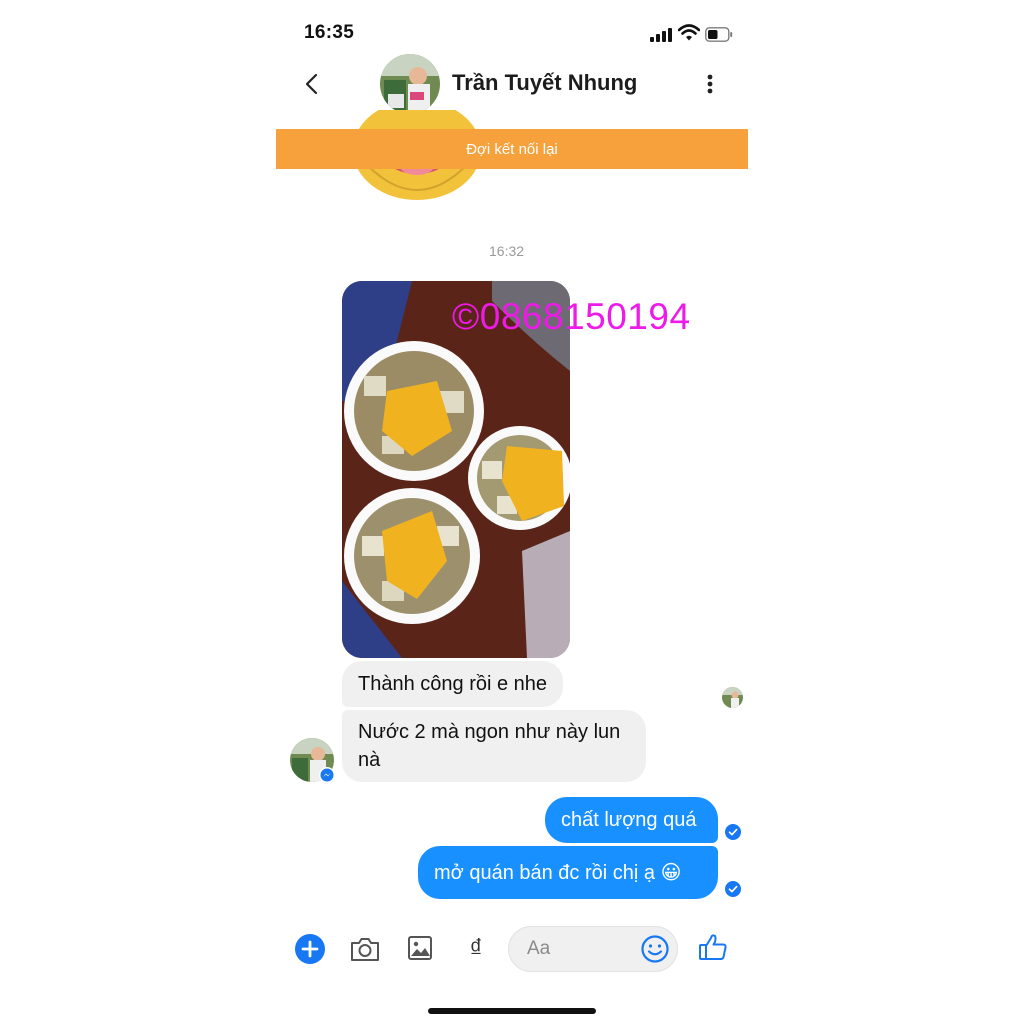 The height and width of the screenshot is (1024, 1024). Describe the element at coordinates (631, 820) in the screenshot. I see `outgoing-message: chất lượng quá` at that location.